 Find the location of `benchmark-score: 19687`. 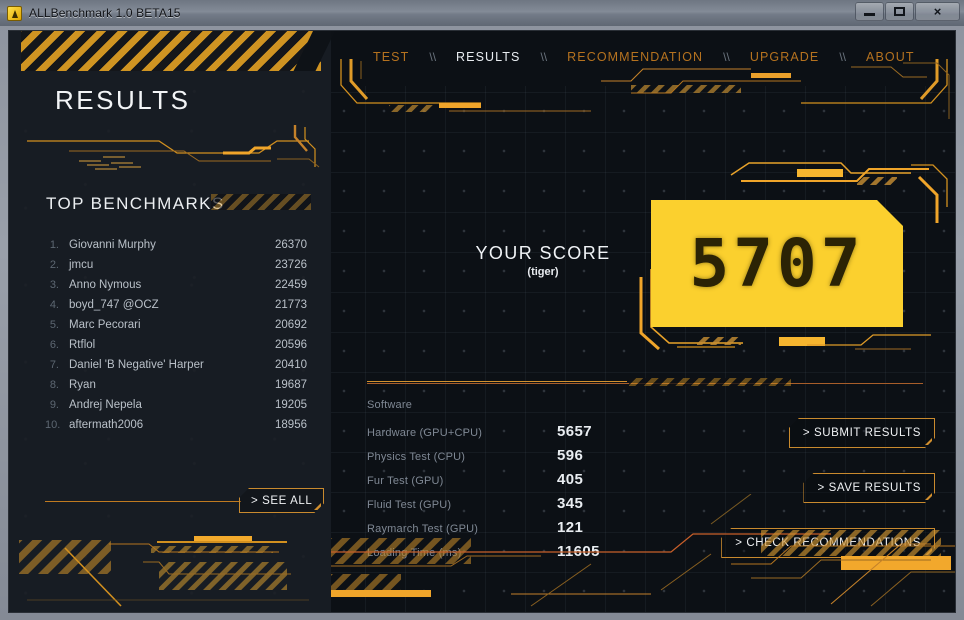

benchmark-score: 19687 is located at coordinates (291, 385).